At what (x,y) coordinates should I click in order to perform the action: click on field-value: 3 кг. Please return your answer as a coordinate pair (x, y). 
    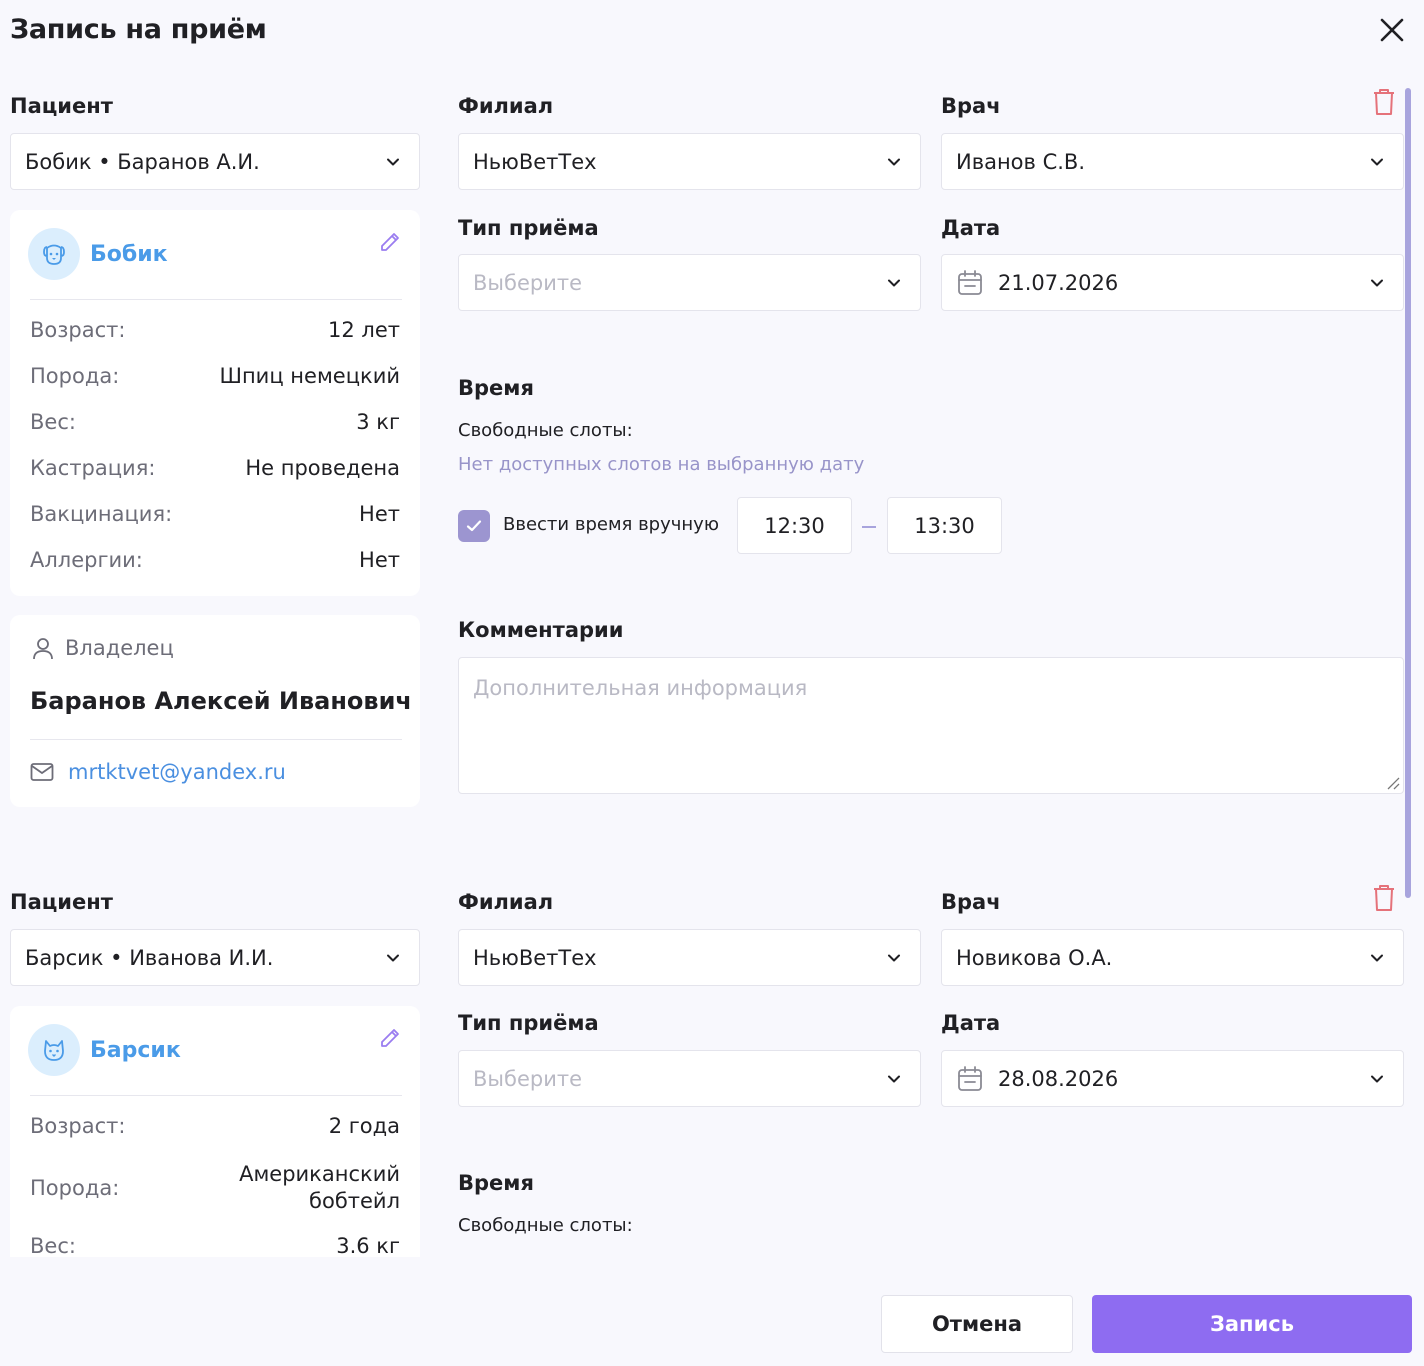
    Looking at the image, I should click on (378, 422).